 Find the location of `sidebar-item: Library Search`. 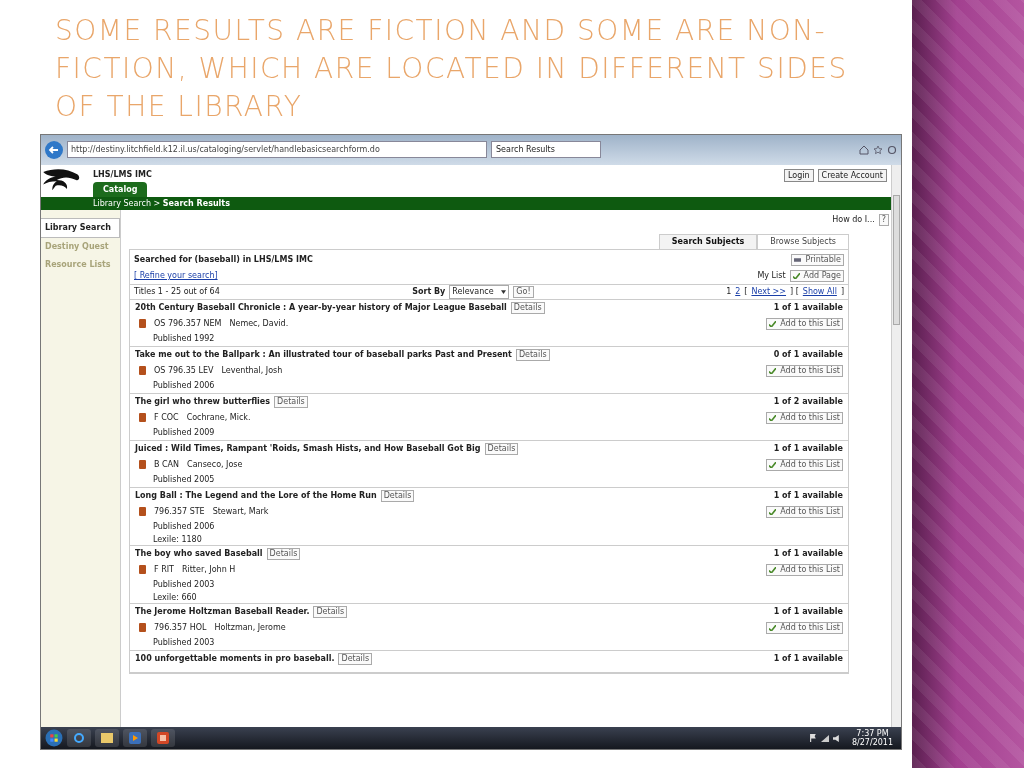

sidebar-item: Library Search is located at coordinates (80, 227).